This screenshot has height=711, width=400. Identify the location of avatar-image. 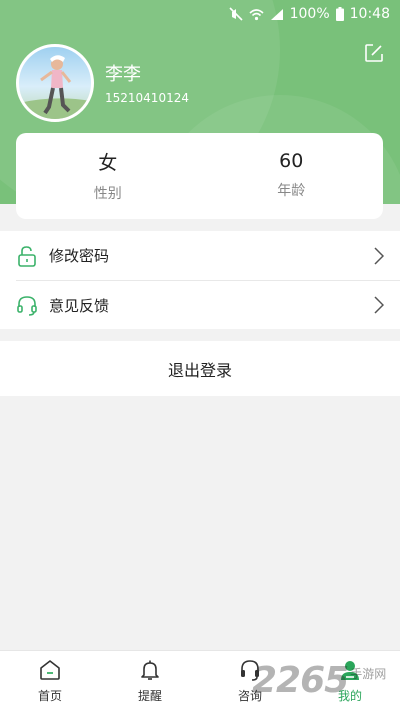
(55, 87).